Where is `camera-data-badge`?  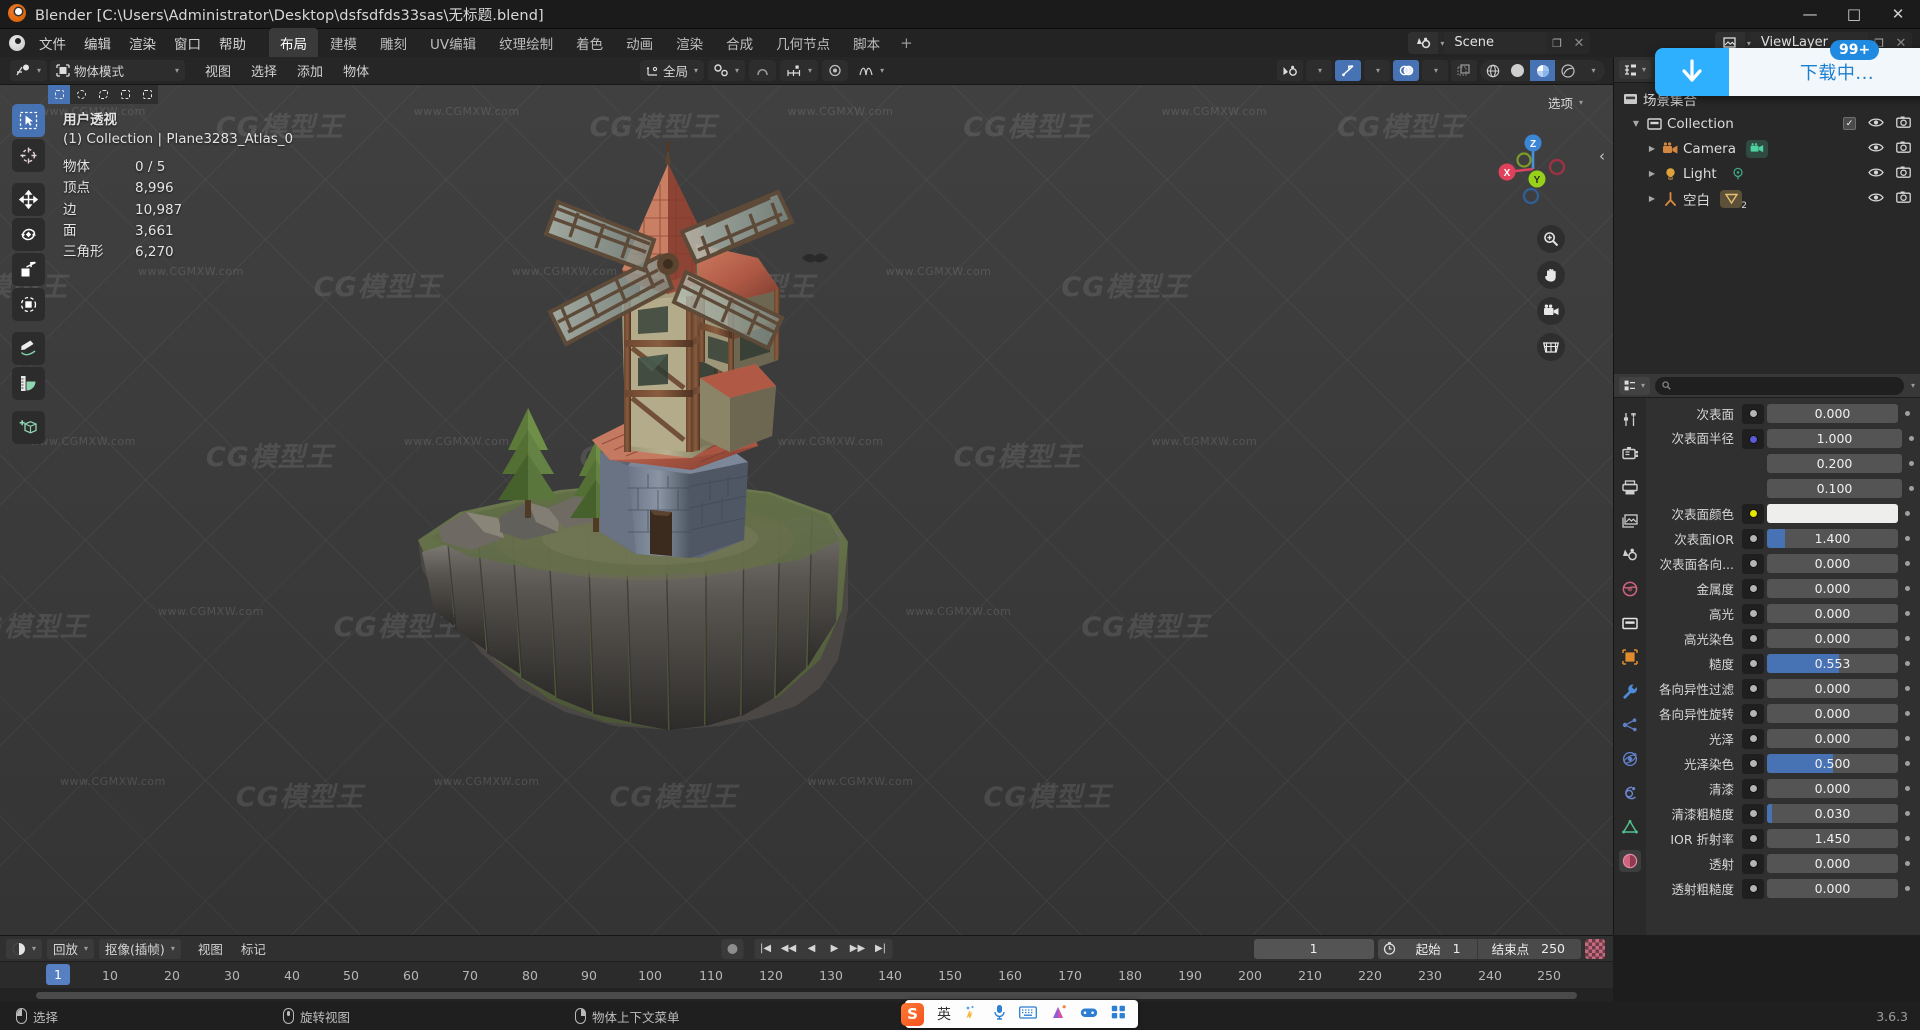
camera-data-badge is located at coordinates (1756, 148).